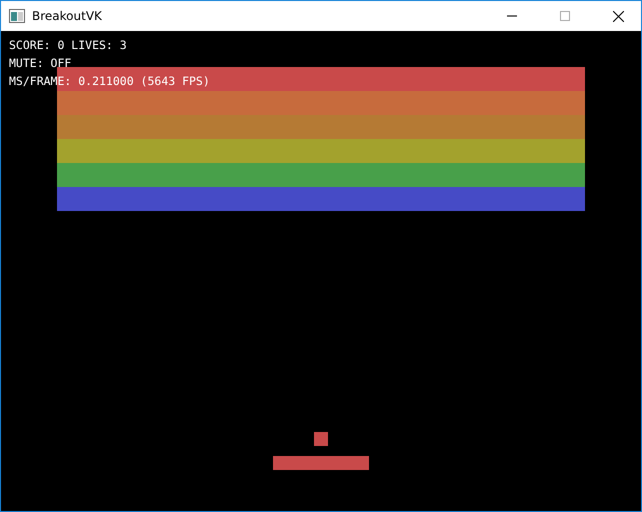 This screenshot has width=642, height=512. What do you see at coordinates (618, 16) in the screenshot?
I see `close-icon` at bounding box center [618, 16].